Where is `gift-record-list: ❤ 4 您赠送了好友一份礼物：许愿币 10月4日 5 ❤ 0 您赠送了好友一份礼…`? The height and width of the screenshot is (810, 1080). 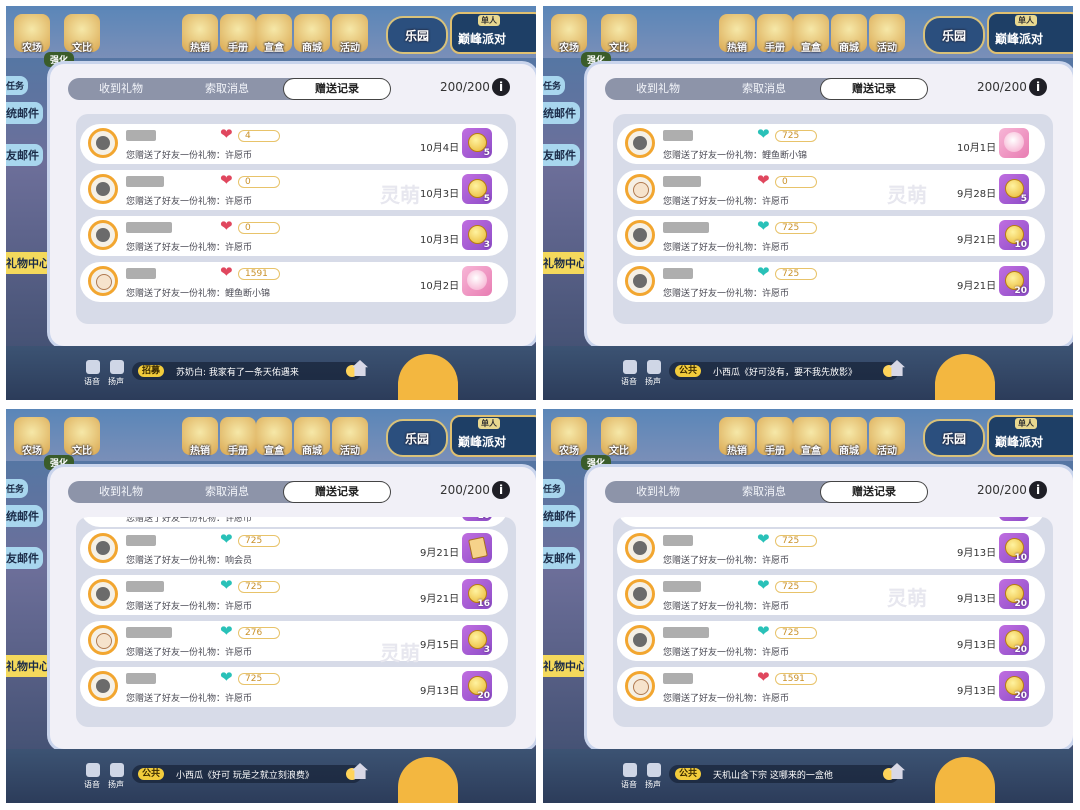
gift-record-list: ❤ 4 您赠送了好友一份礼物：许愿币 10月4日 5 ❤ 0 您赠送了好友一份礼… is located at coordinates (296, 219).